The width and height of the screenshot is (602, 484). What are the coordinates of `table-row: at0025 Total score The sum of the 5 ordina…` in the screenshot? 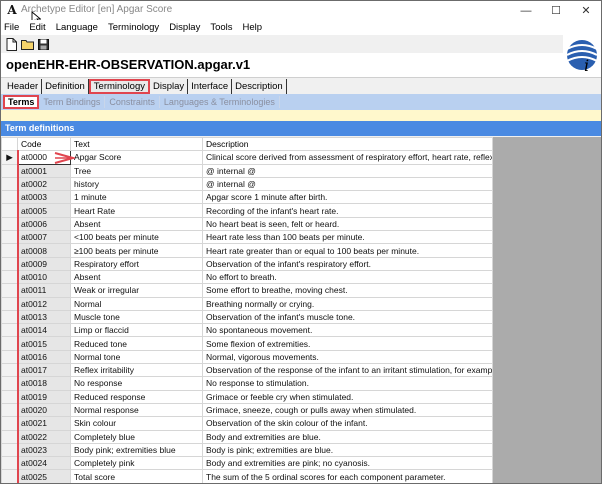 It's located at (247, 476).